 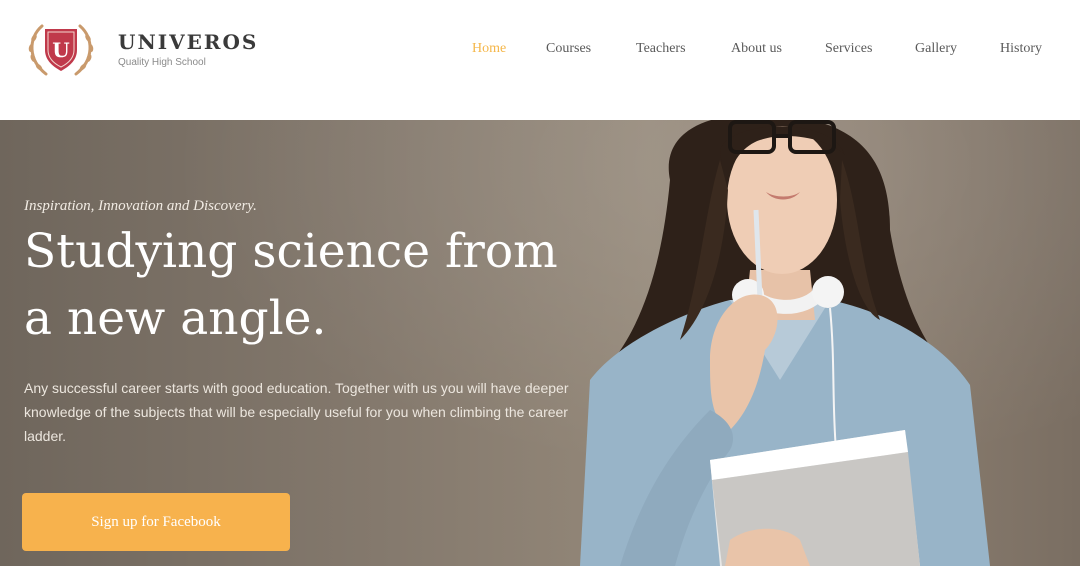 What do you see at coordinates (324, 285) in the screenshot?
I see `hero-headline: Studying science from a new angle.` at bounding box center [324, 285].